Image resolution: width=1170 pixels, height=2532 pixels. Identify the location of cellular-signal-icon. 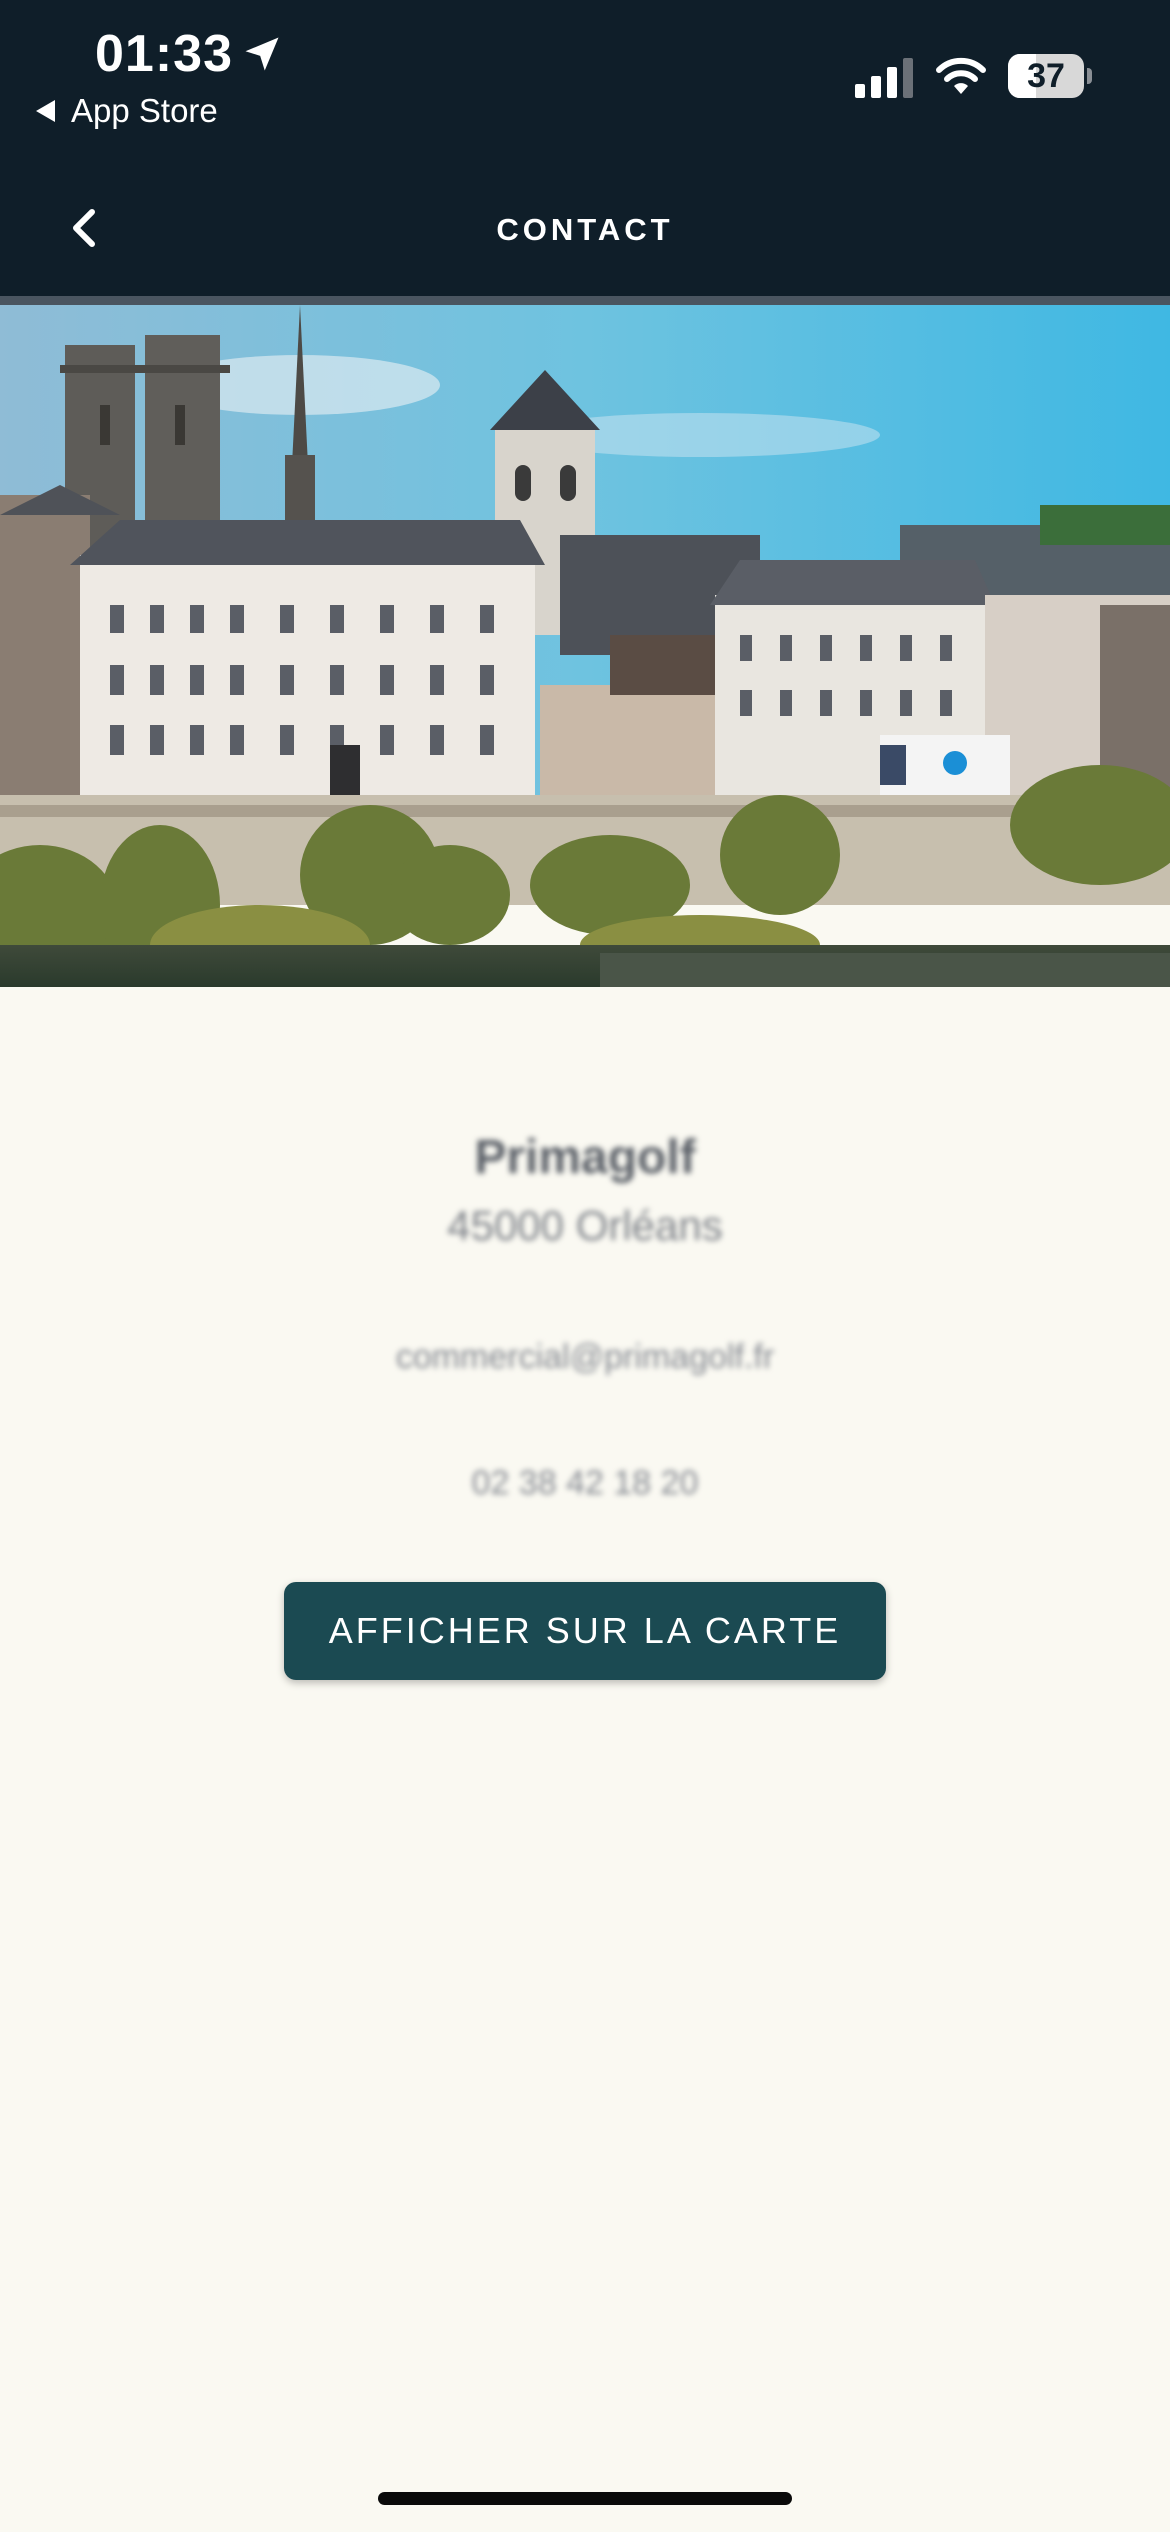
(884, 78).